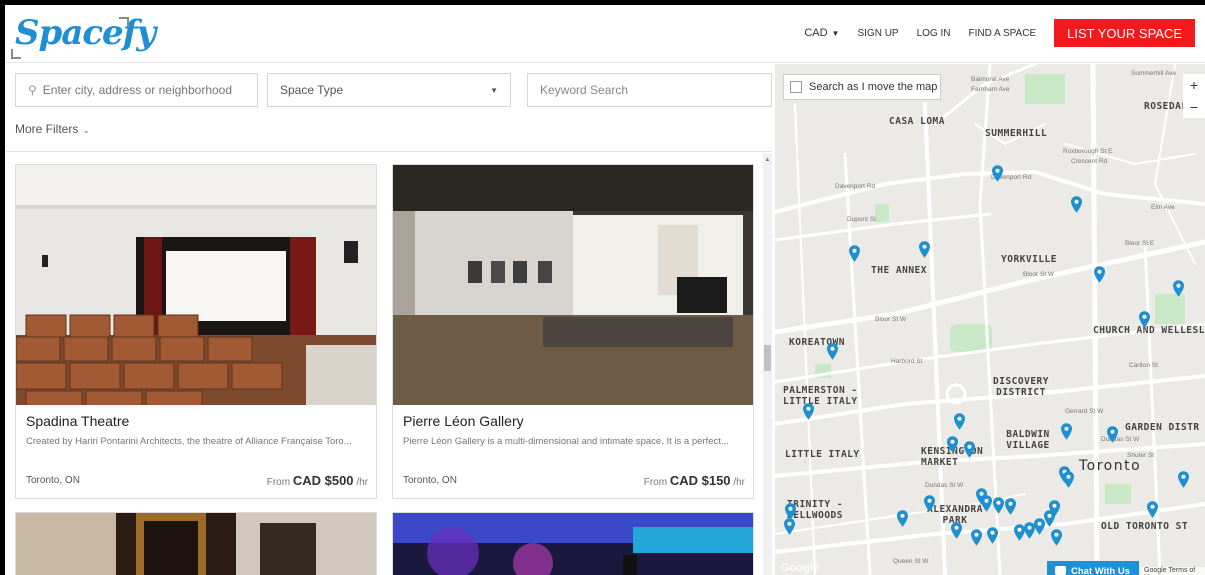 This screenshot has width=1205, height=575. Describe the element at coordinates (1093, 568) in the screenshot. I see `chat-with-us-button: Chat With Us` at that location.